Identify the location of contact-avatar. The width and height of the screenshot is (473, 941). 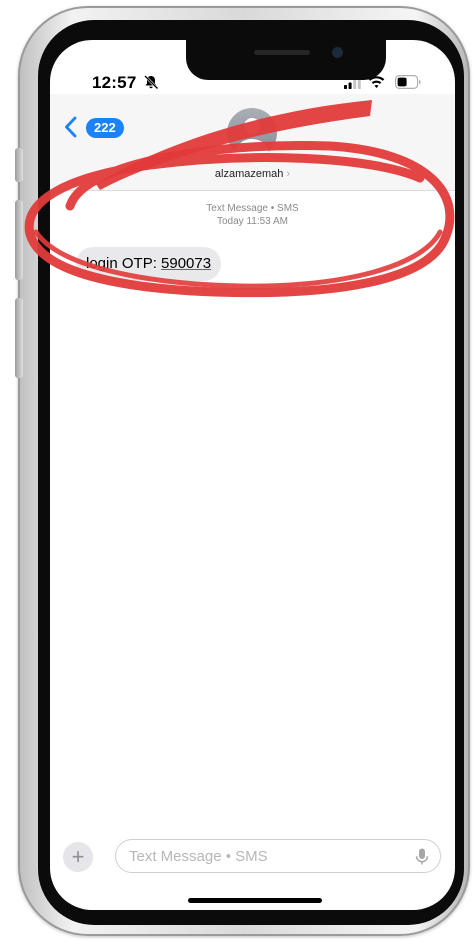
(252, 133).